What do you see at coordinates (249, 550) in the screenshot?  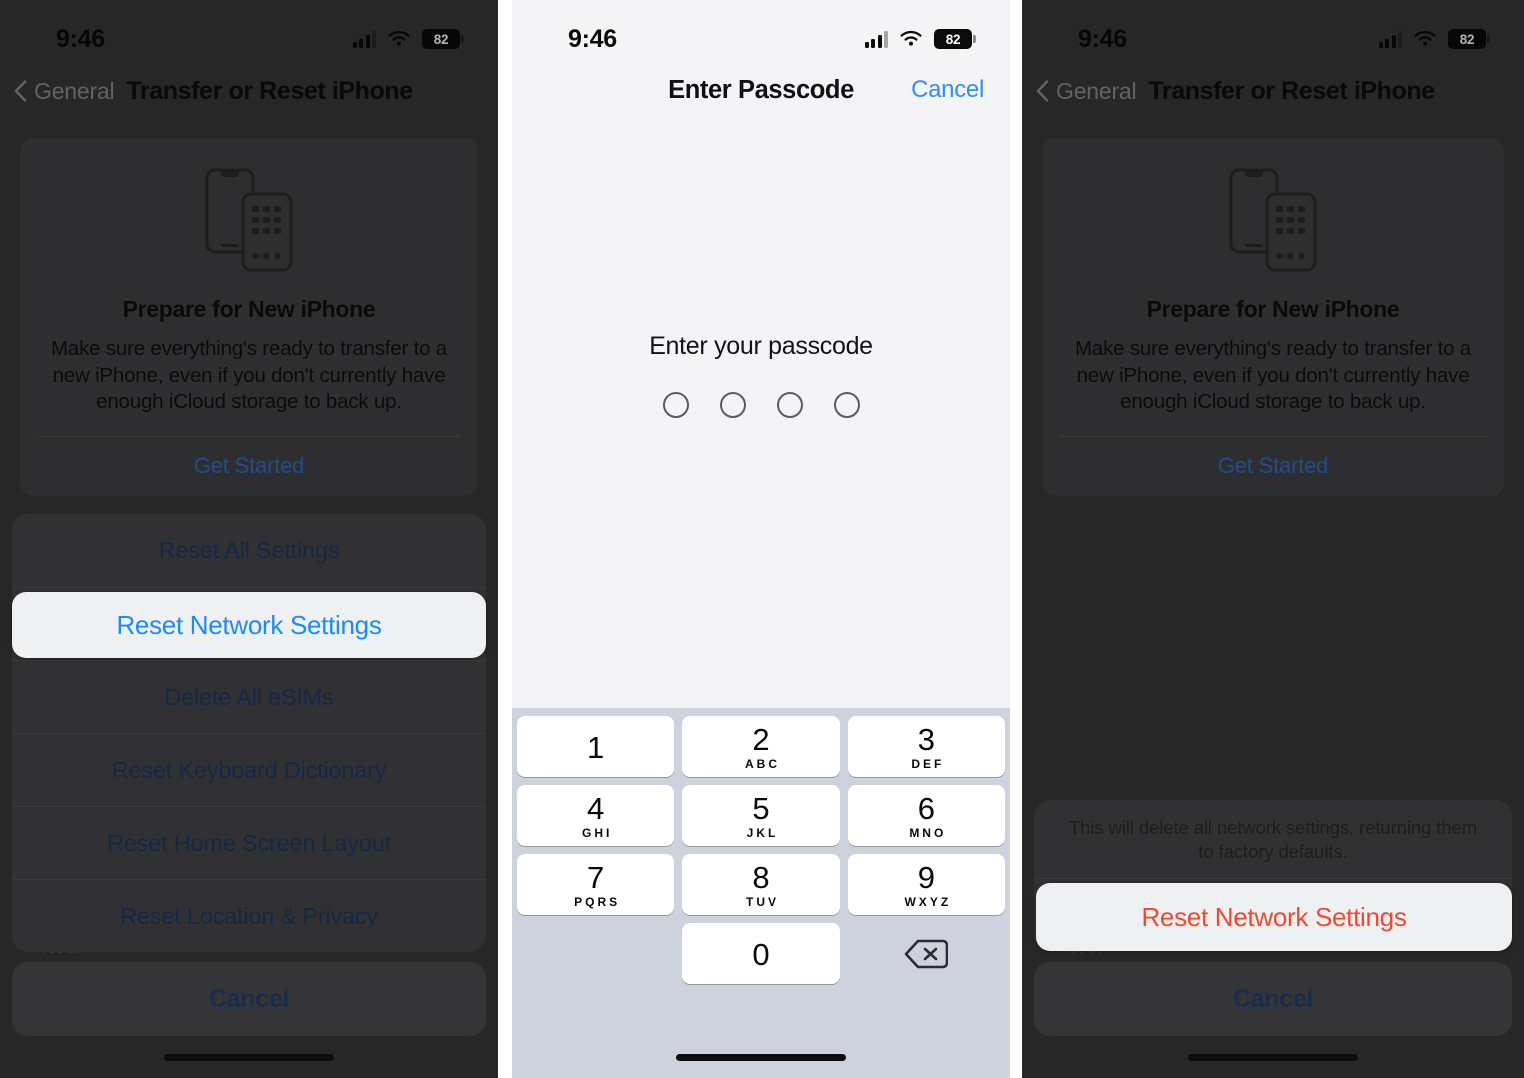 I see `action-reset-all-settings: Reset All Settings` at bounding box center [249, 550].